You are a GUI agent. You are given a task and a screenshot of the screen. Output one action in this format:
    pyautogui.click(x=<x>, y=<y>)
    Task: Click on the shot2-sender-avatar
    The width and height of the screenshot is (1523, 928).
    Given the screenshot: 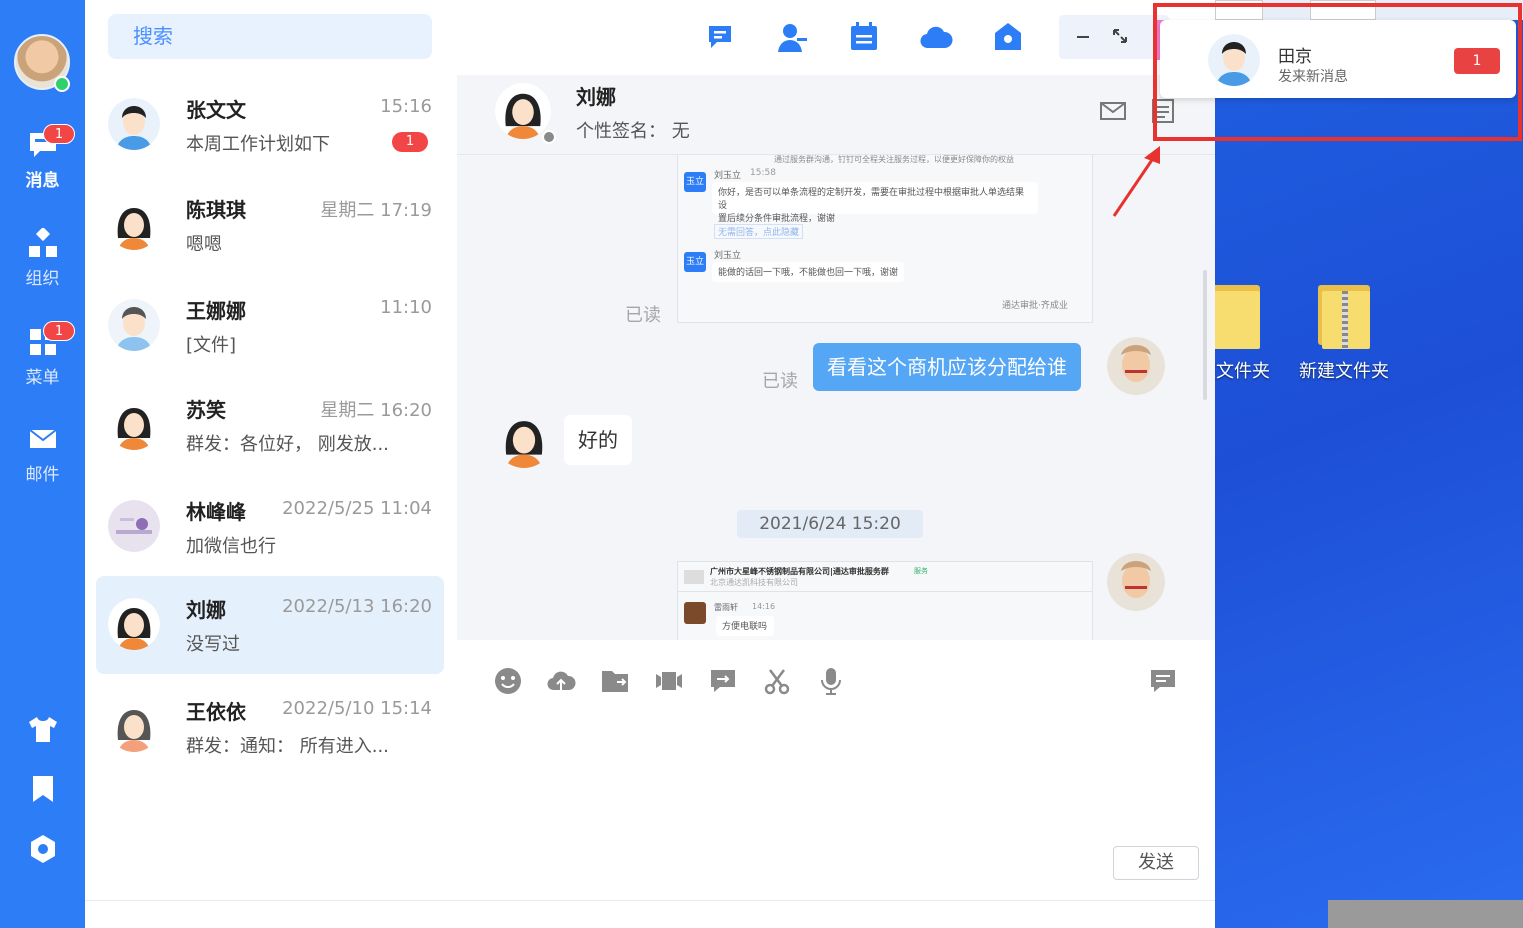 What is the action you would take?
    pyautogui.click(x=695, y=613)
    